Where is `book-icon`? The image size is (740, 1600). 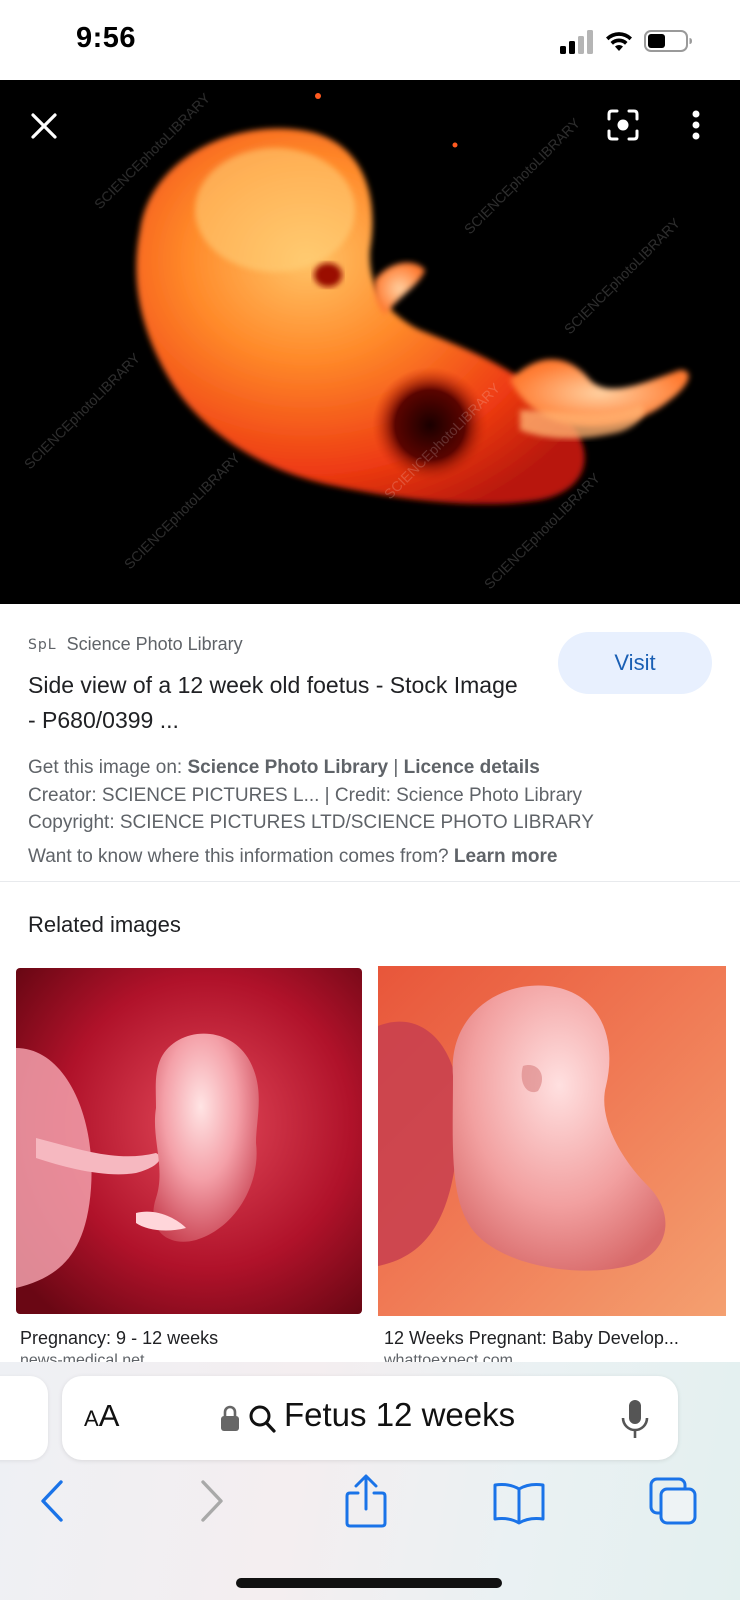 book-icon is located at coordinates (519, 1504).